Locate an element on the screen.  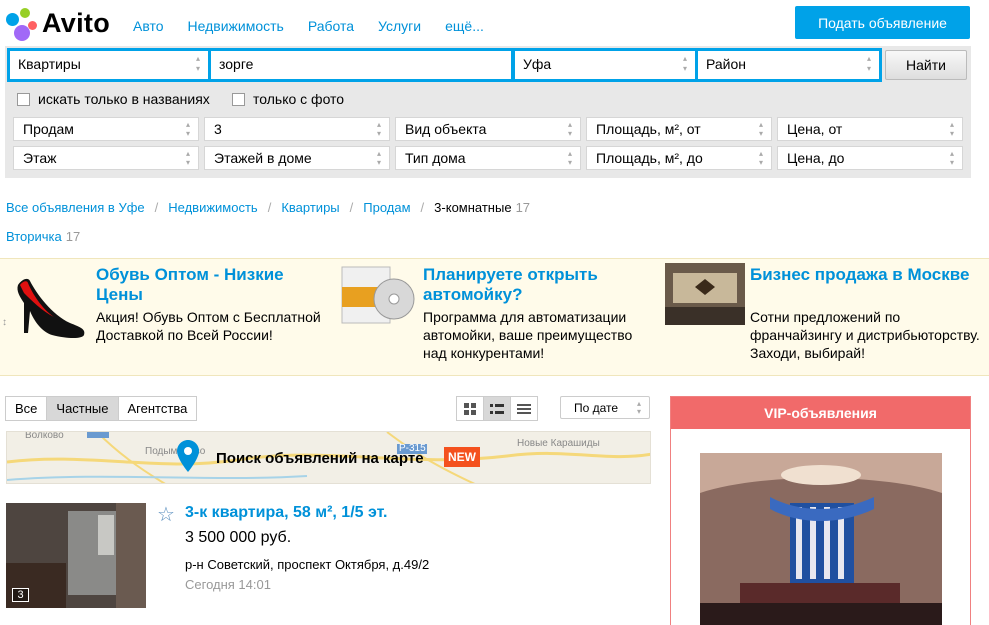
shoe-icon is located at coordinates (51, 308).